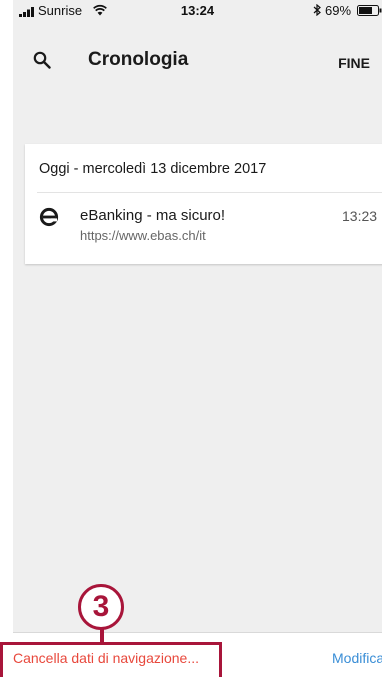 The height and width of the screenshot is (677, 382). Describe the element at coordinates (101, 607) in the screenshot. I see `step-number-badge: 3` at that location.